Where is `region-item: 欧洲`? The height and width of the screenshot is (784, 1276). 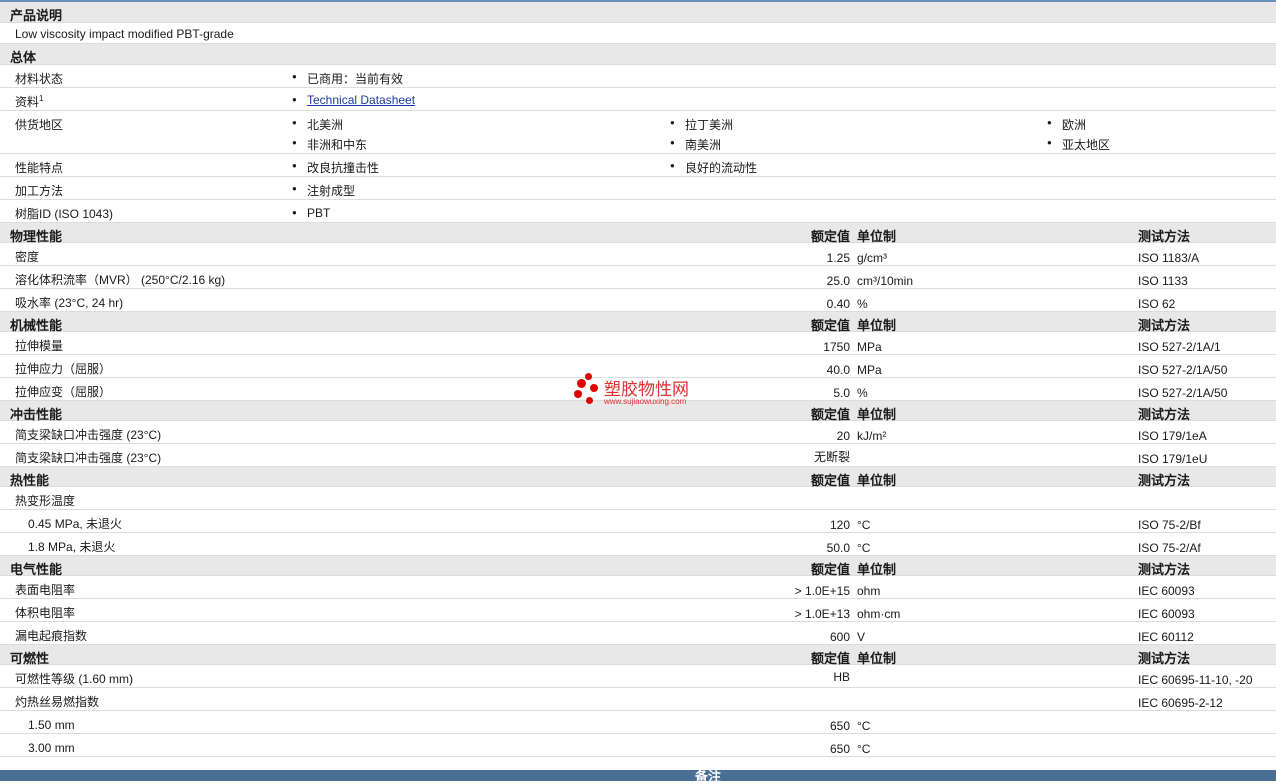
region-item: 欧洲 is located at coordinates (1066, 124).